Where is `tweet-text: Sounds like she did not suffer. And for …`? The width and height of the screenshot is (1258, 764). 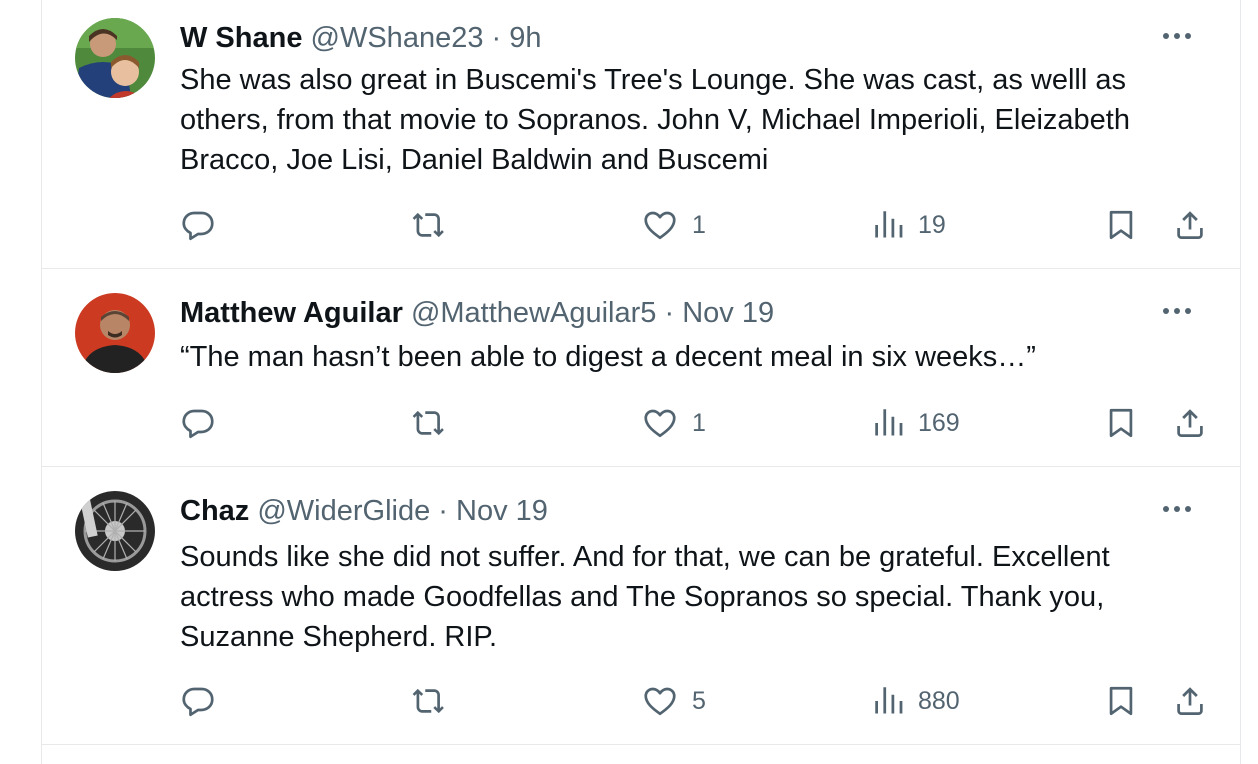
tweet-text: Sounds like she did not suffer. And for … is located at coordinates (645, 597).